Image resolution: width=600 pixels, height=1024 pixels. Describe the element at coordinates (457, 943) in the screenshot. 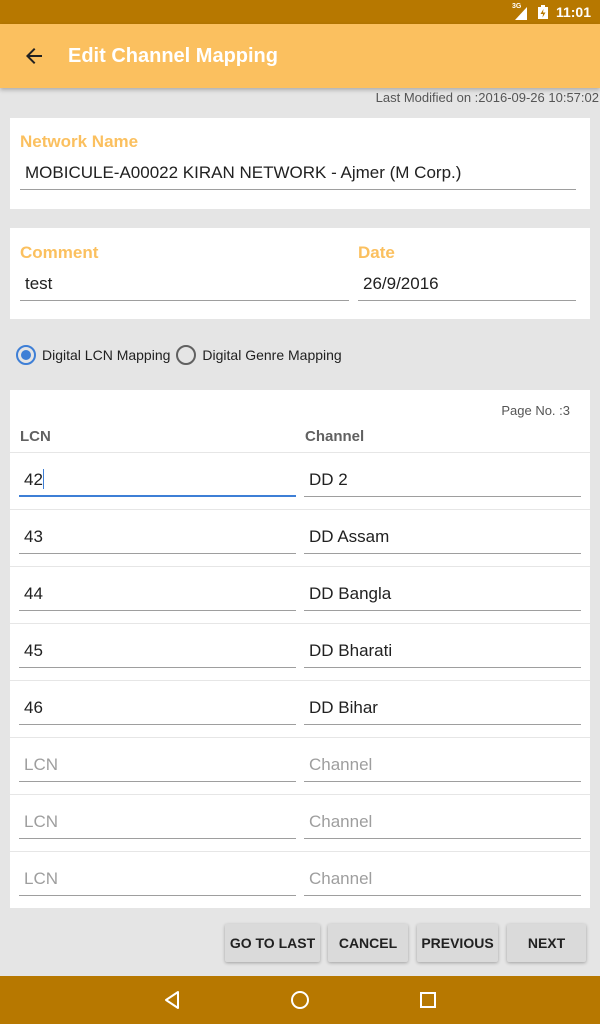

I see `previous-button: PREVIOUS` at that location.